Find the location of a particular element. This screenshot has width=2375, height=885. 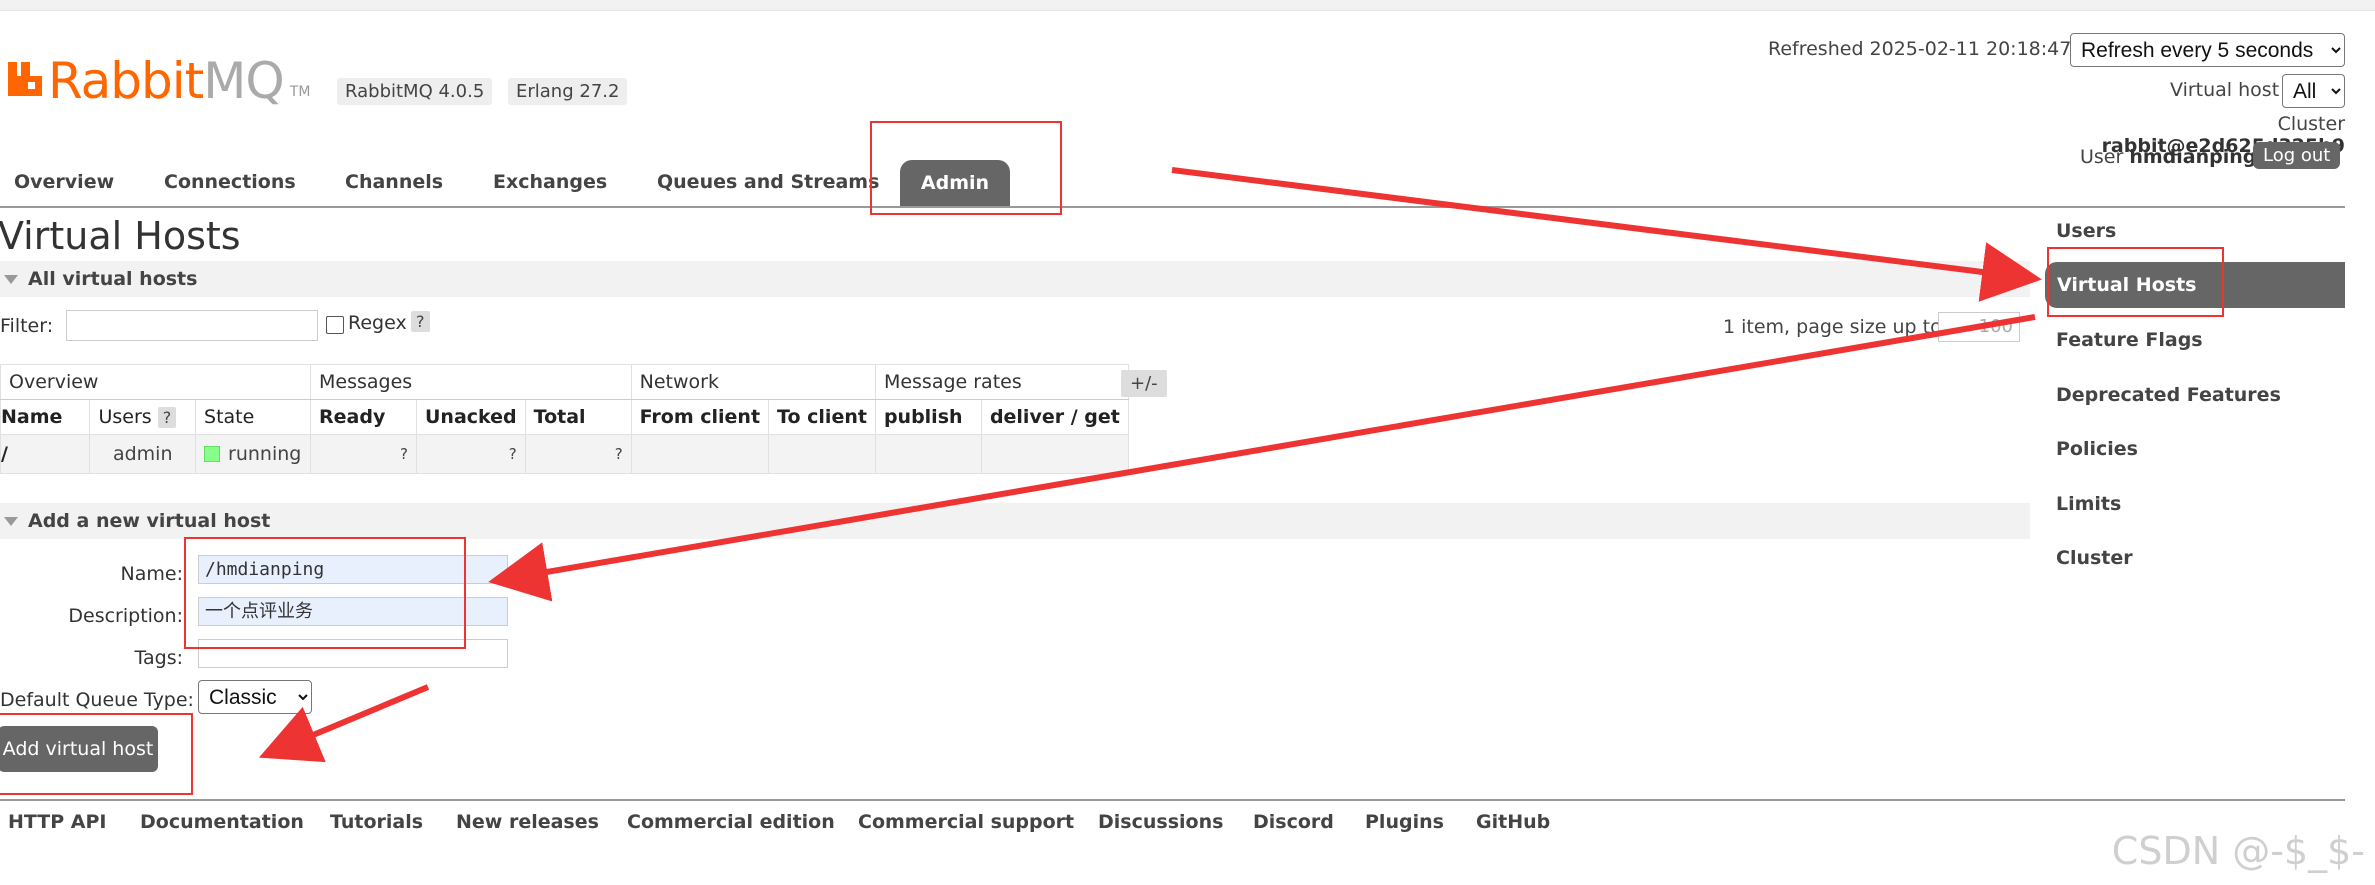

col-total: Total is located at coordinates (578, 417).